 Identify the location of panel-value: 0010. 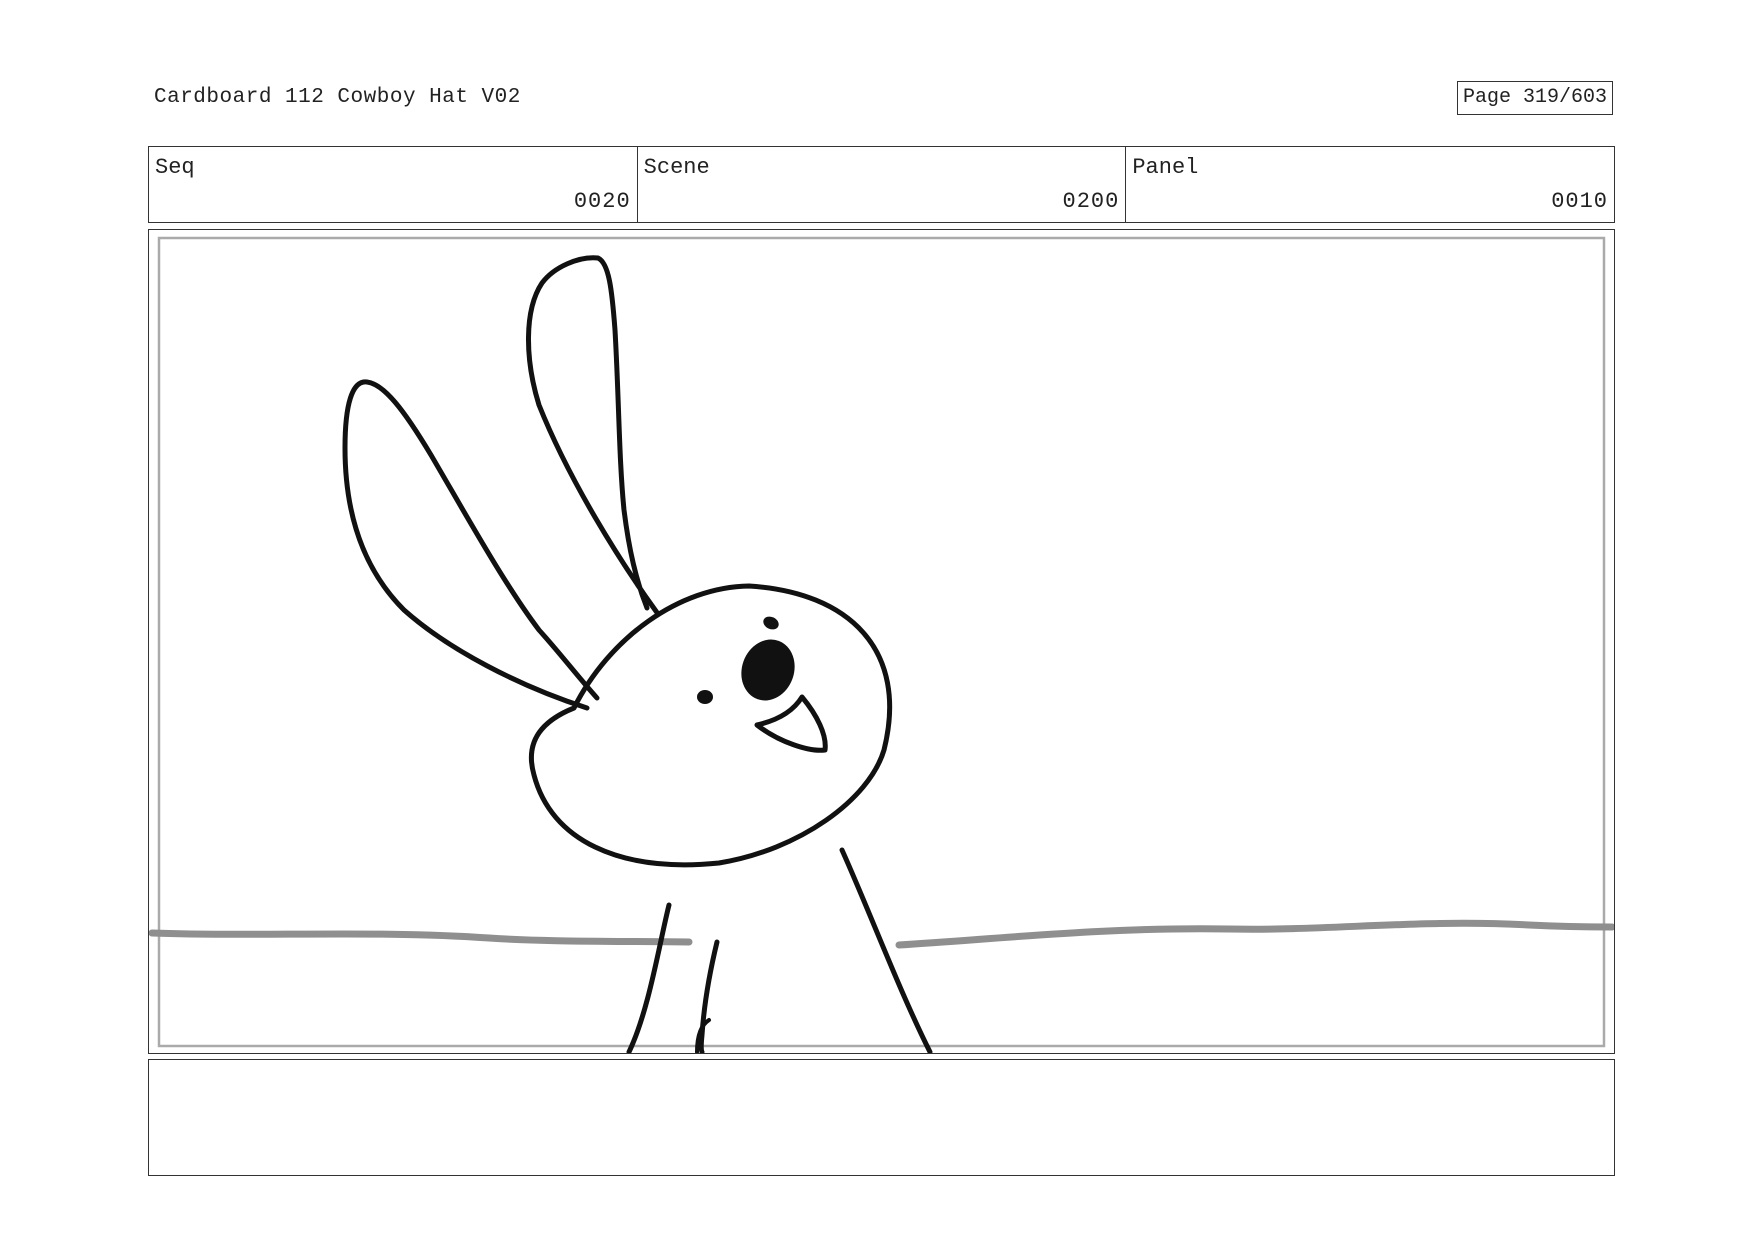
(1580, 201).